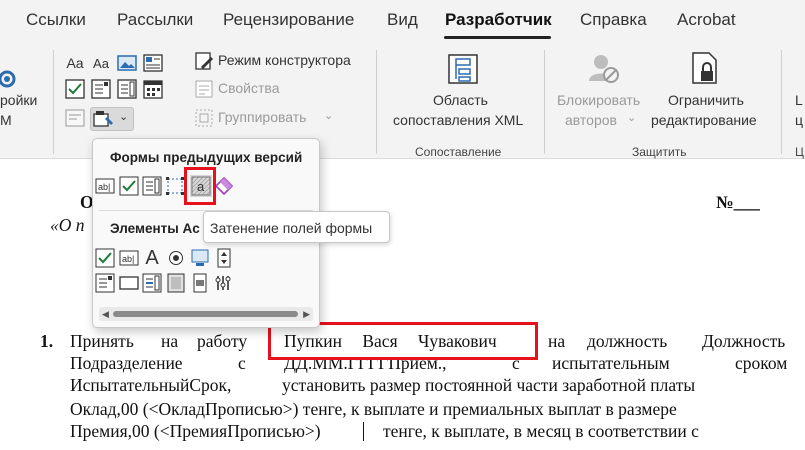 The width and height of the screenshot is (805, 450). I want to click on paragraph-word: с, so click(242, 363).